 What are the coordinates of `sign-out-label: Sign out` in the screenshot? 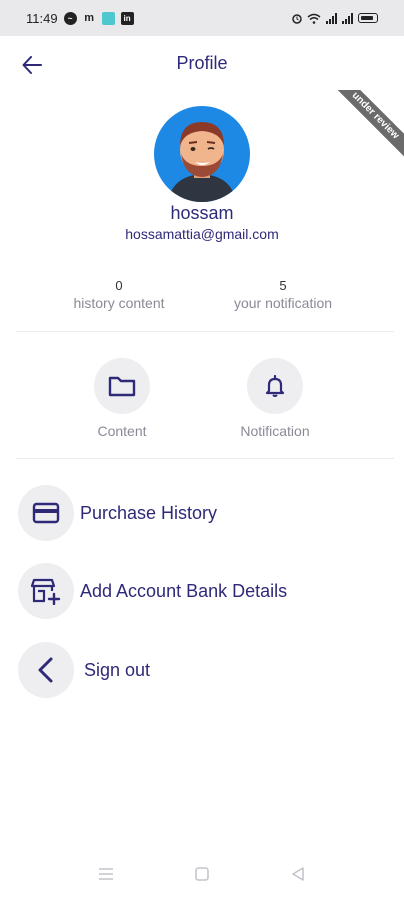 It's located at (117, 669).